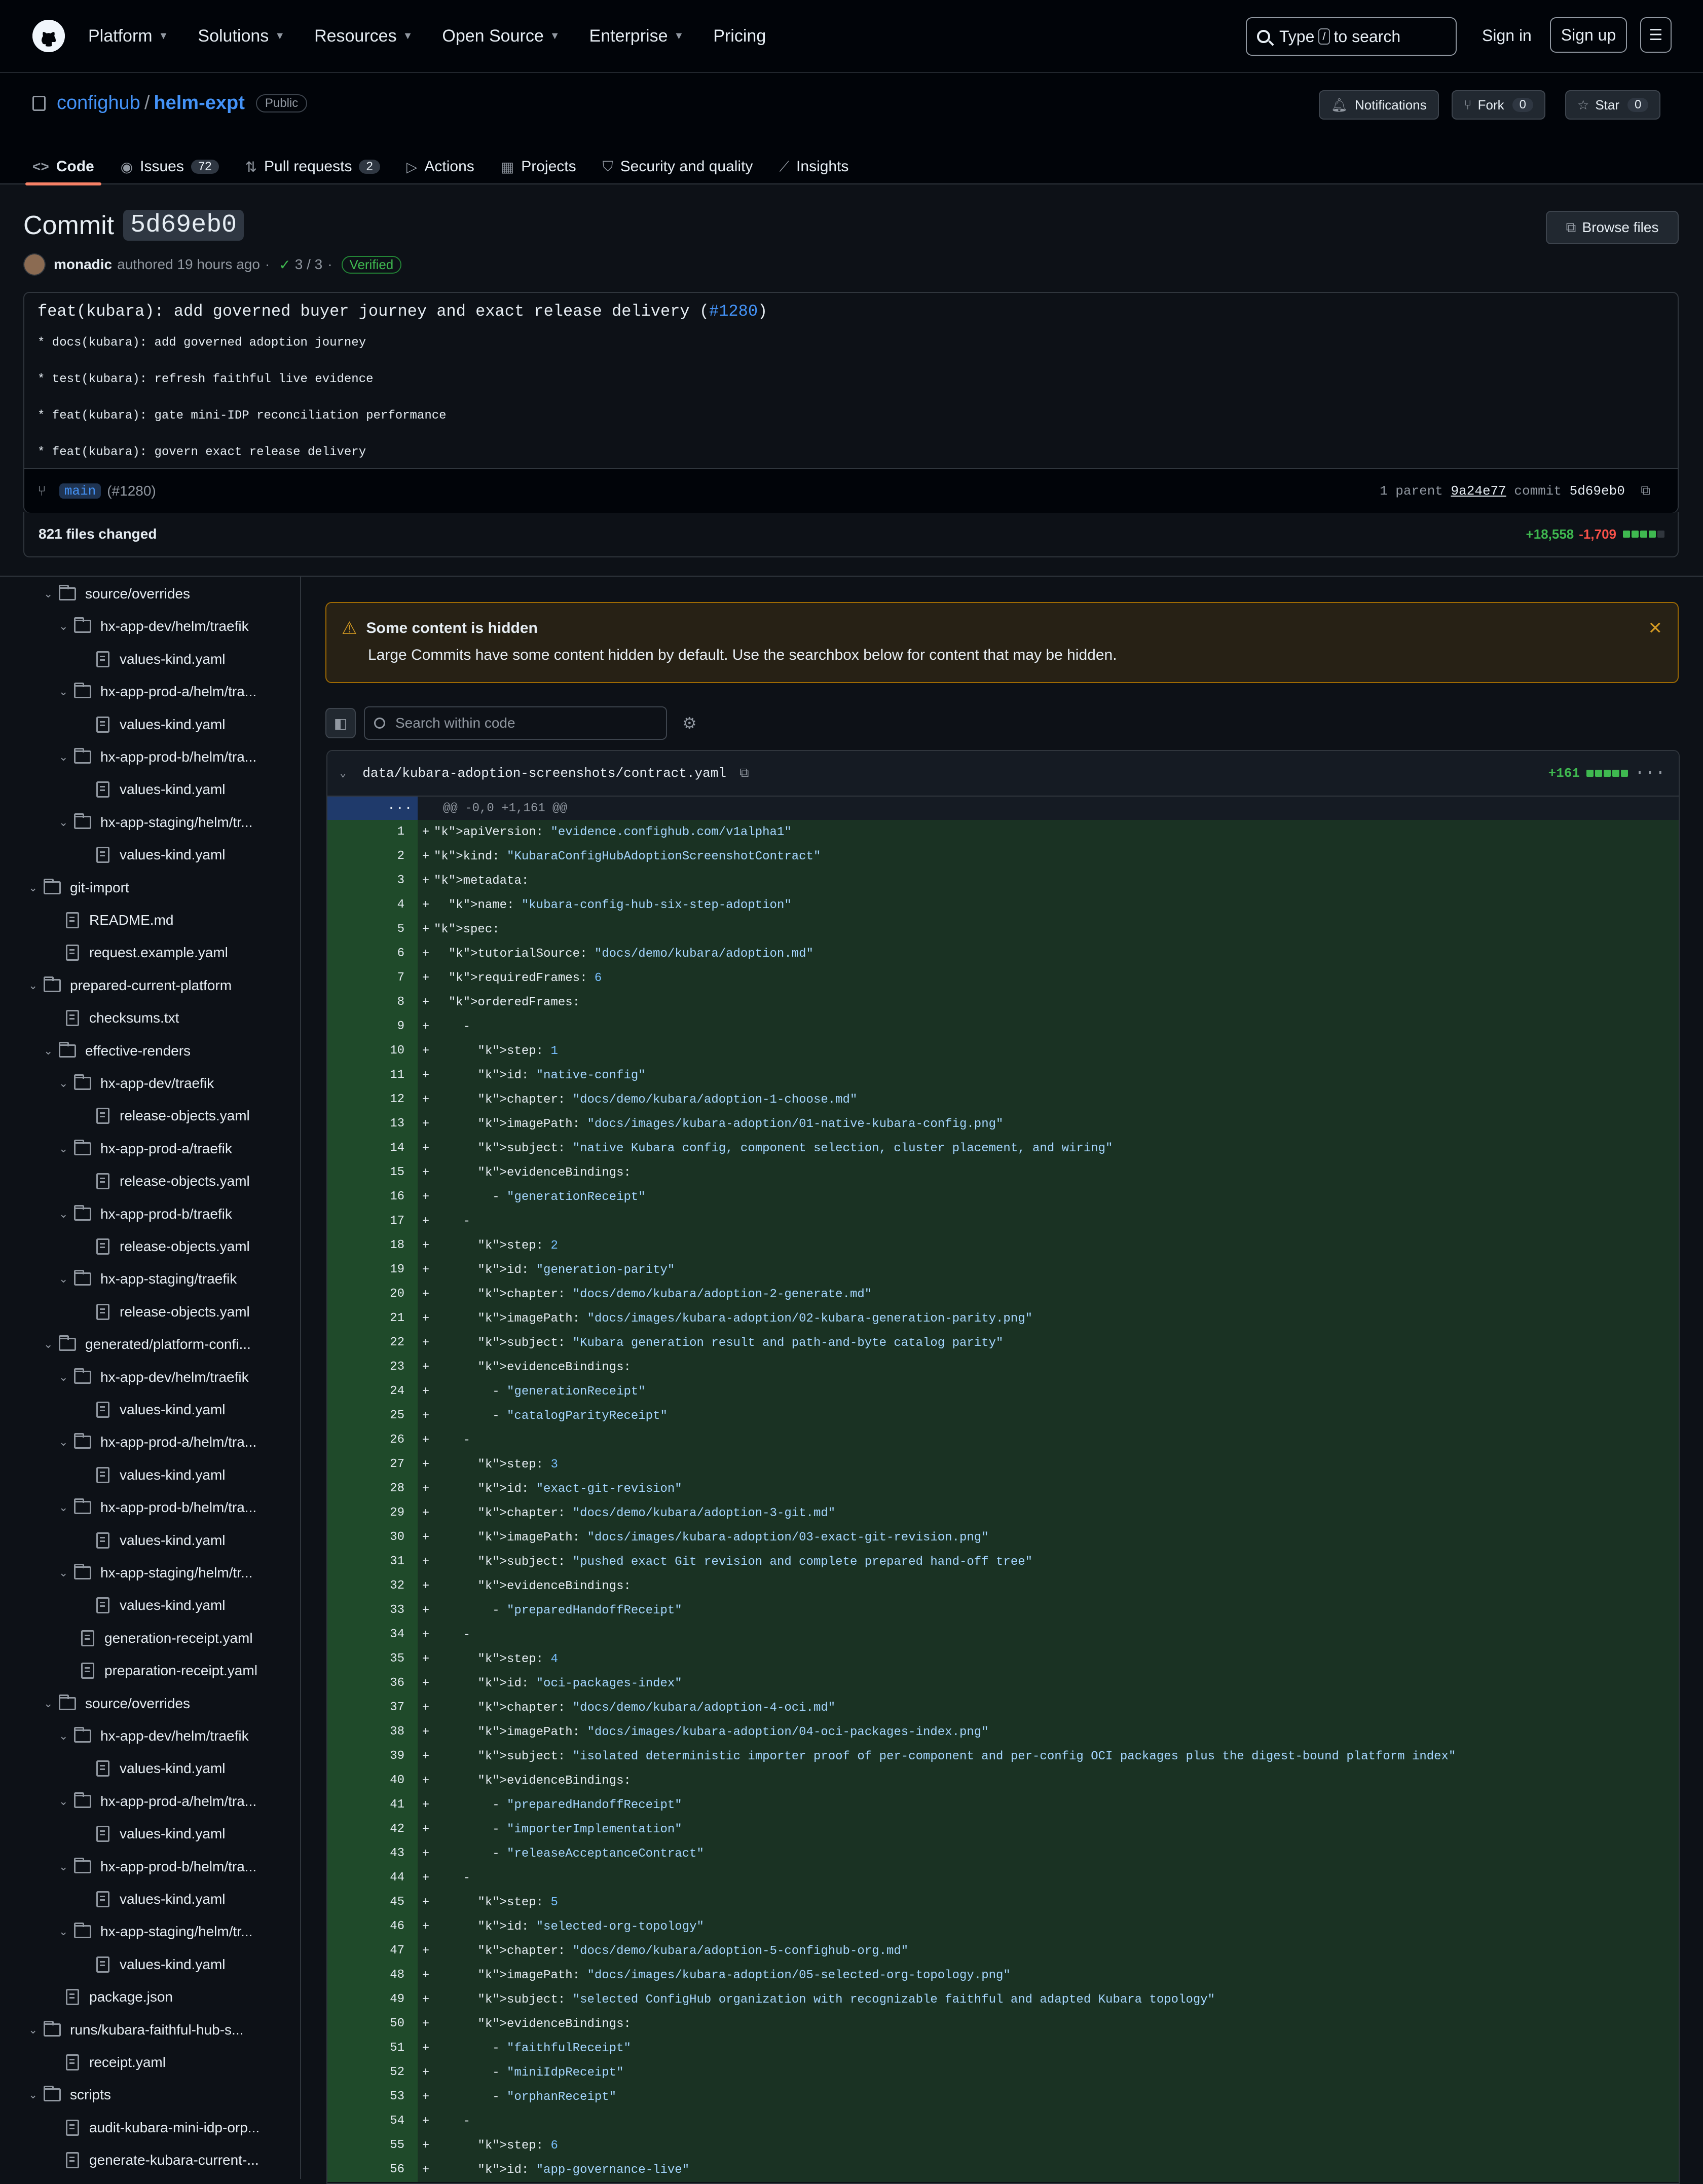 Image resolution: width=1703 pixels, height=2184 pixels. Describe the element at coordinates (34, 264) in the screenshot. I see `avatar` at that location.